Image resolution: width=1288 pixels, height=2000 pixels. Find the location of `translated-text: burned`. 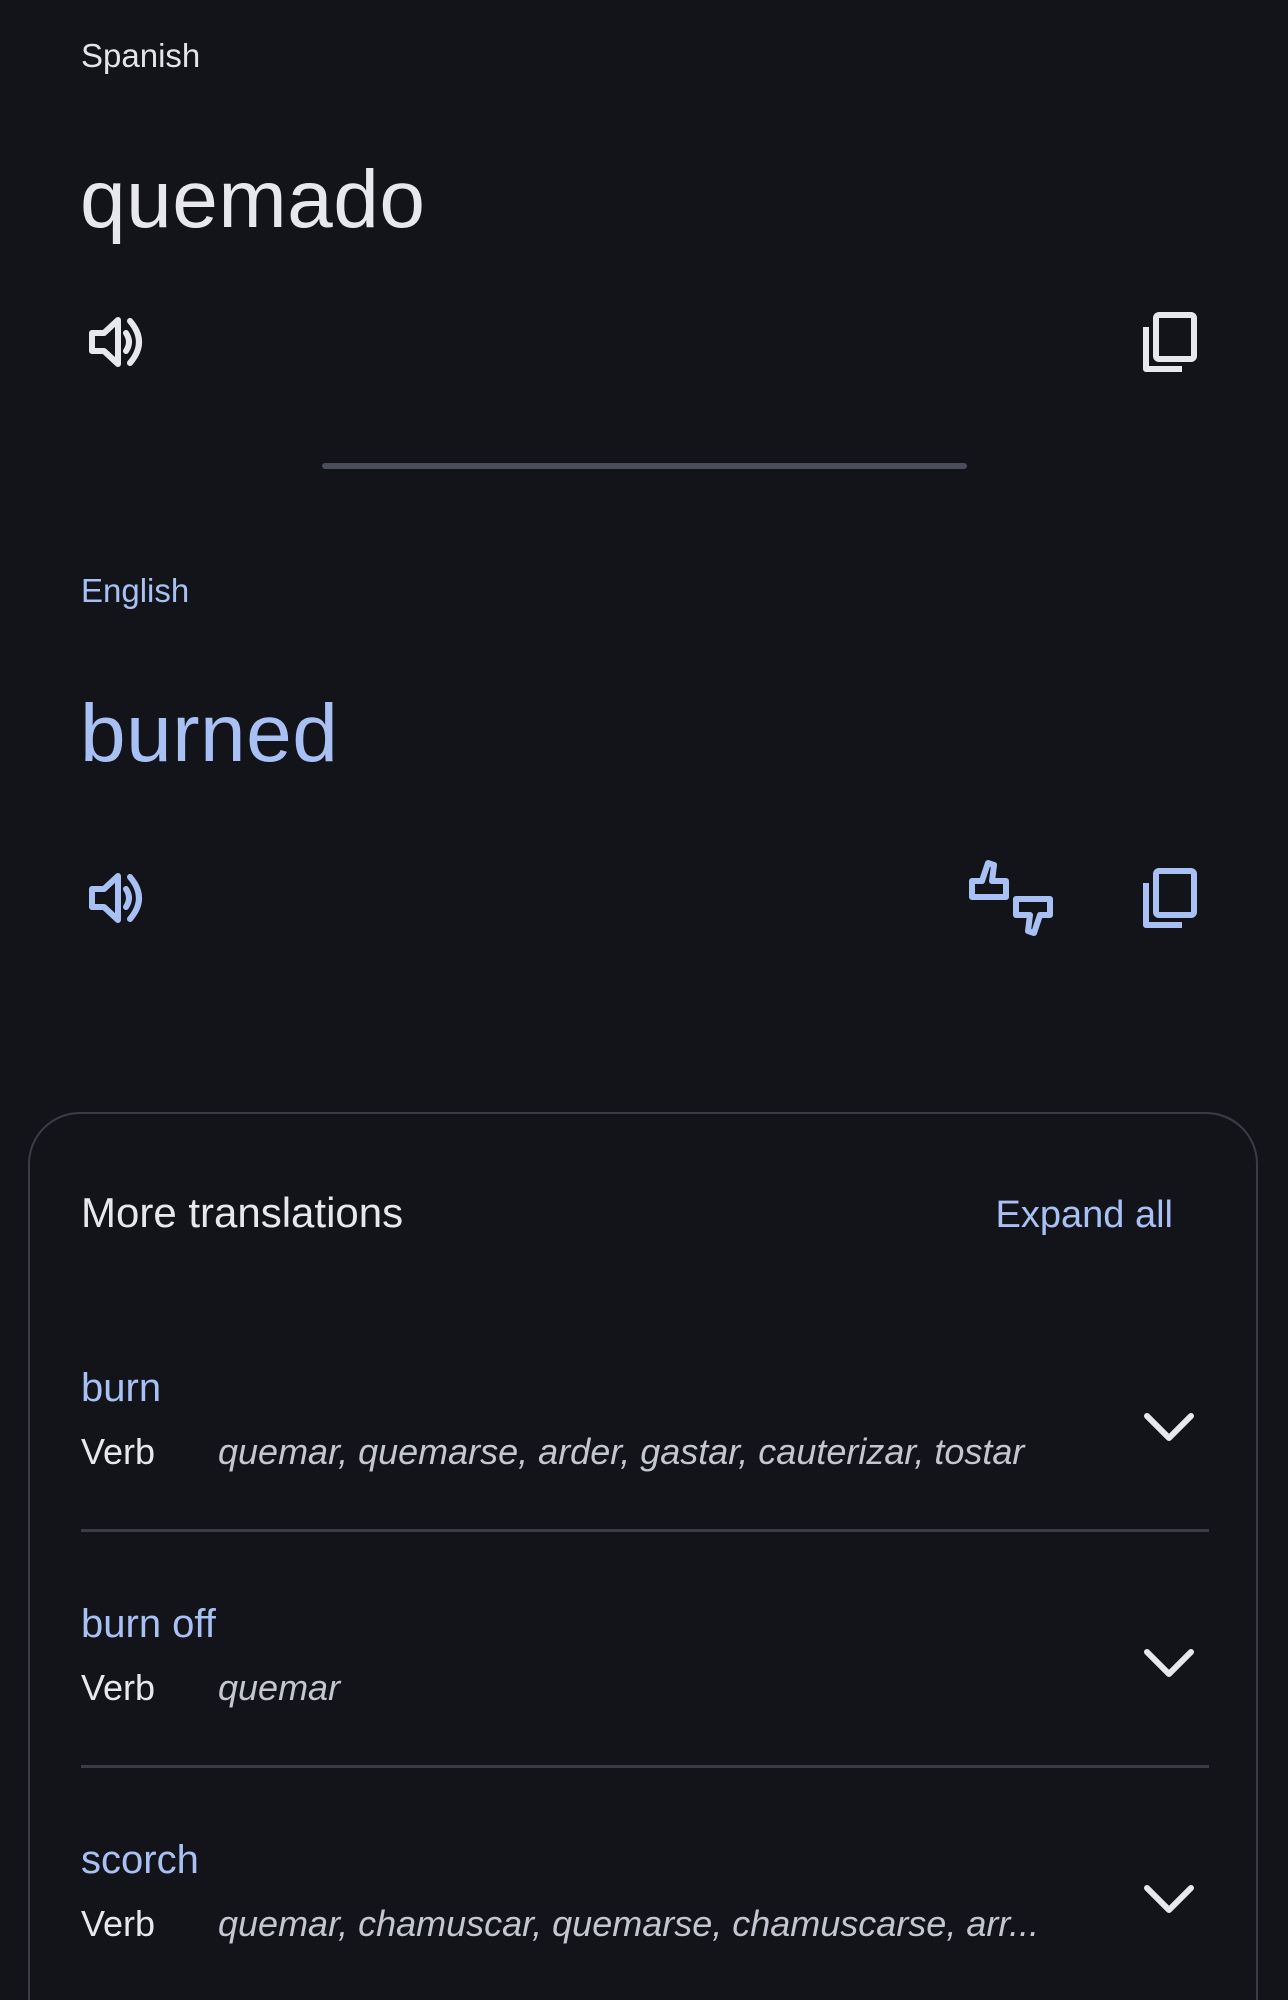

translated-text: burned is located at coordinates (209, 733).